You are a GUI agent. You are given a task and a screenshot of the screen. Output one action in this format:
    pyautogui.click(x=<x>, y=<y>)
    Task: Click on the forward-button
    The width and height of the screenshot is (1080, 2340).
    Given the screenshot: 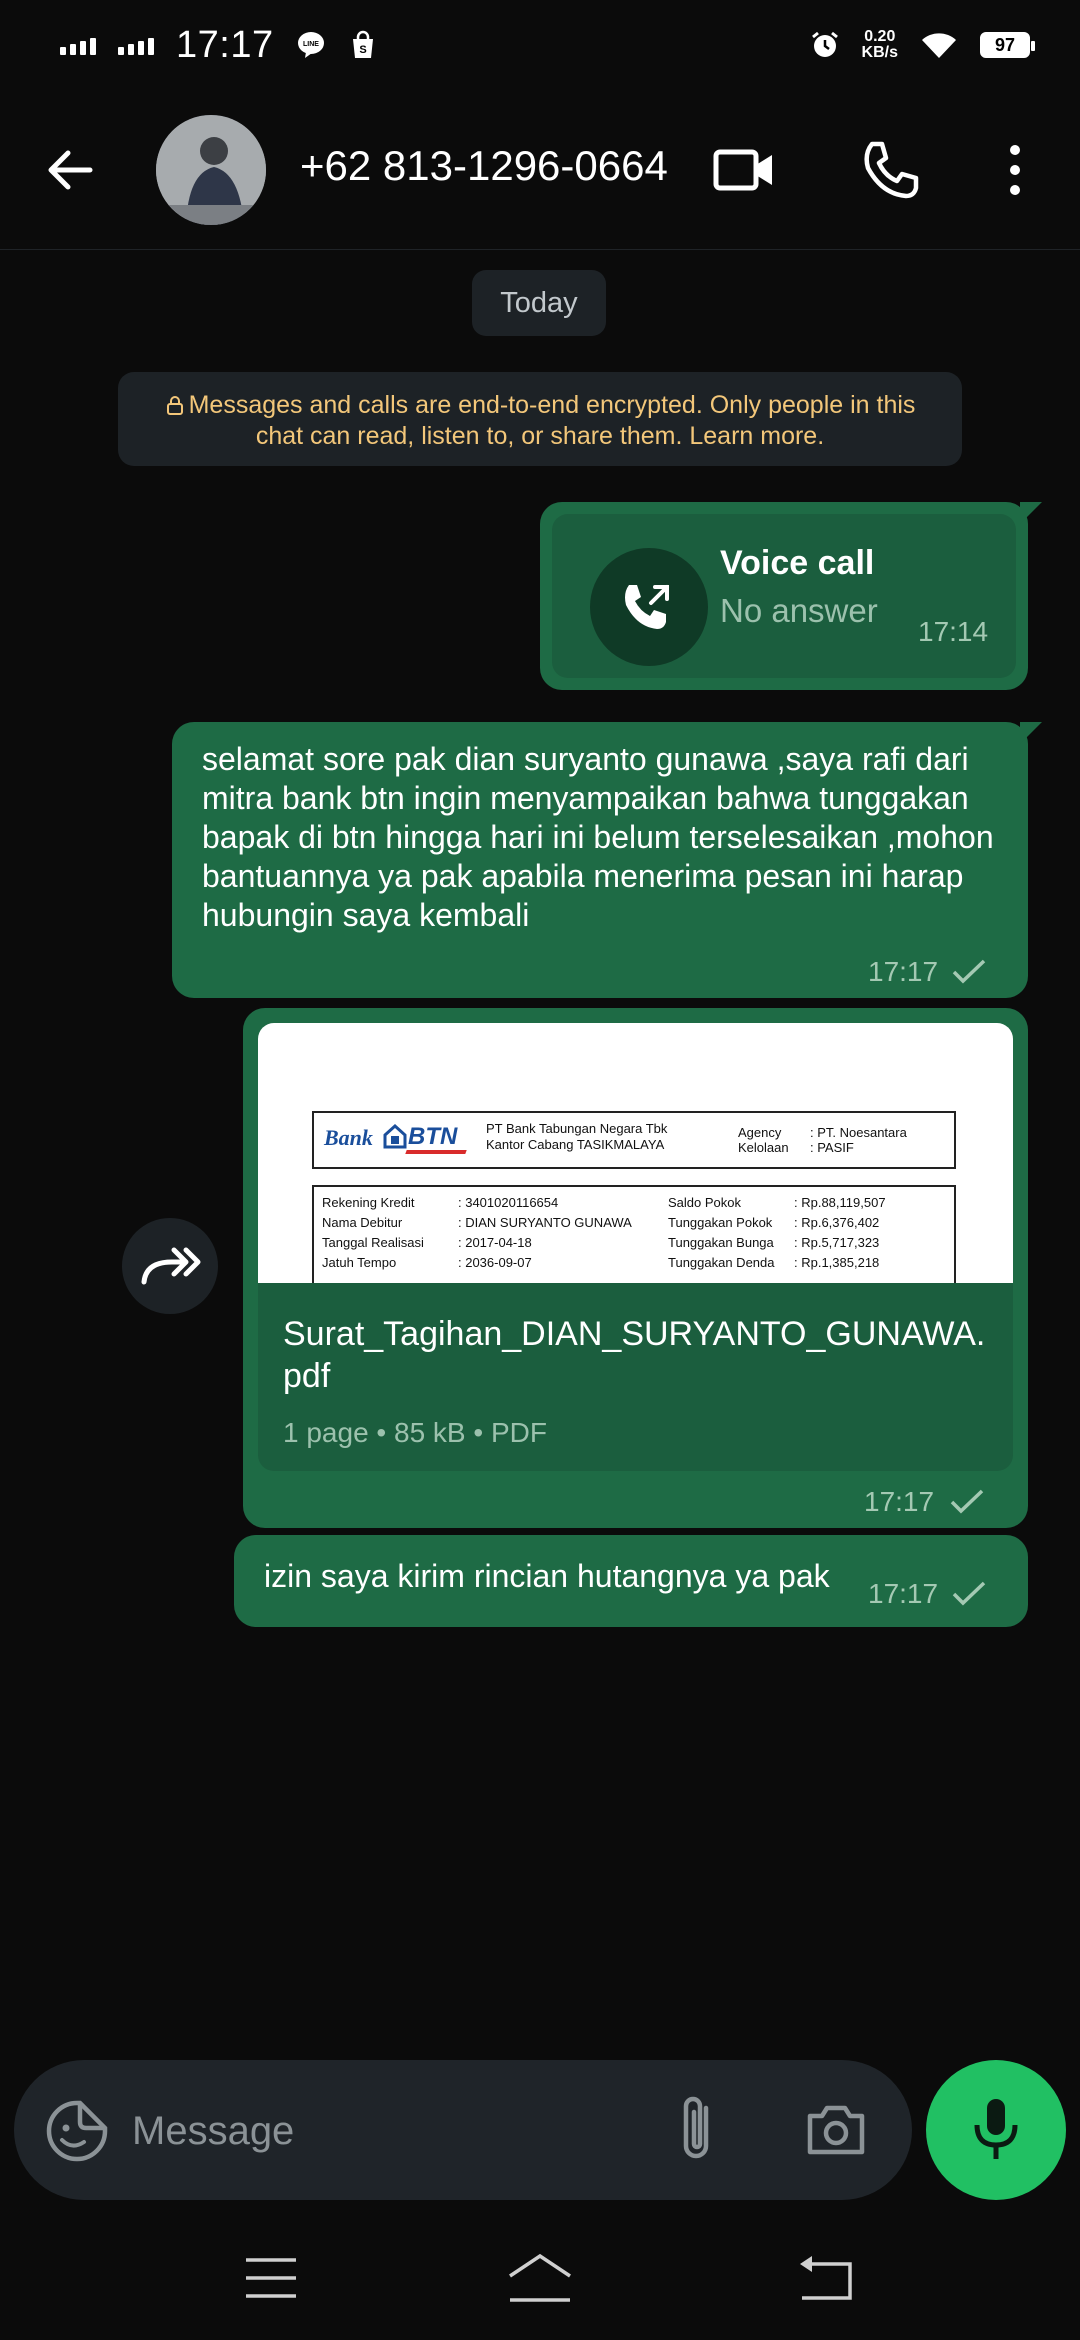 What is the action you would take?
    pyautogui.click(x=170, y=1266)
    